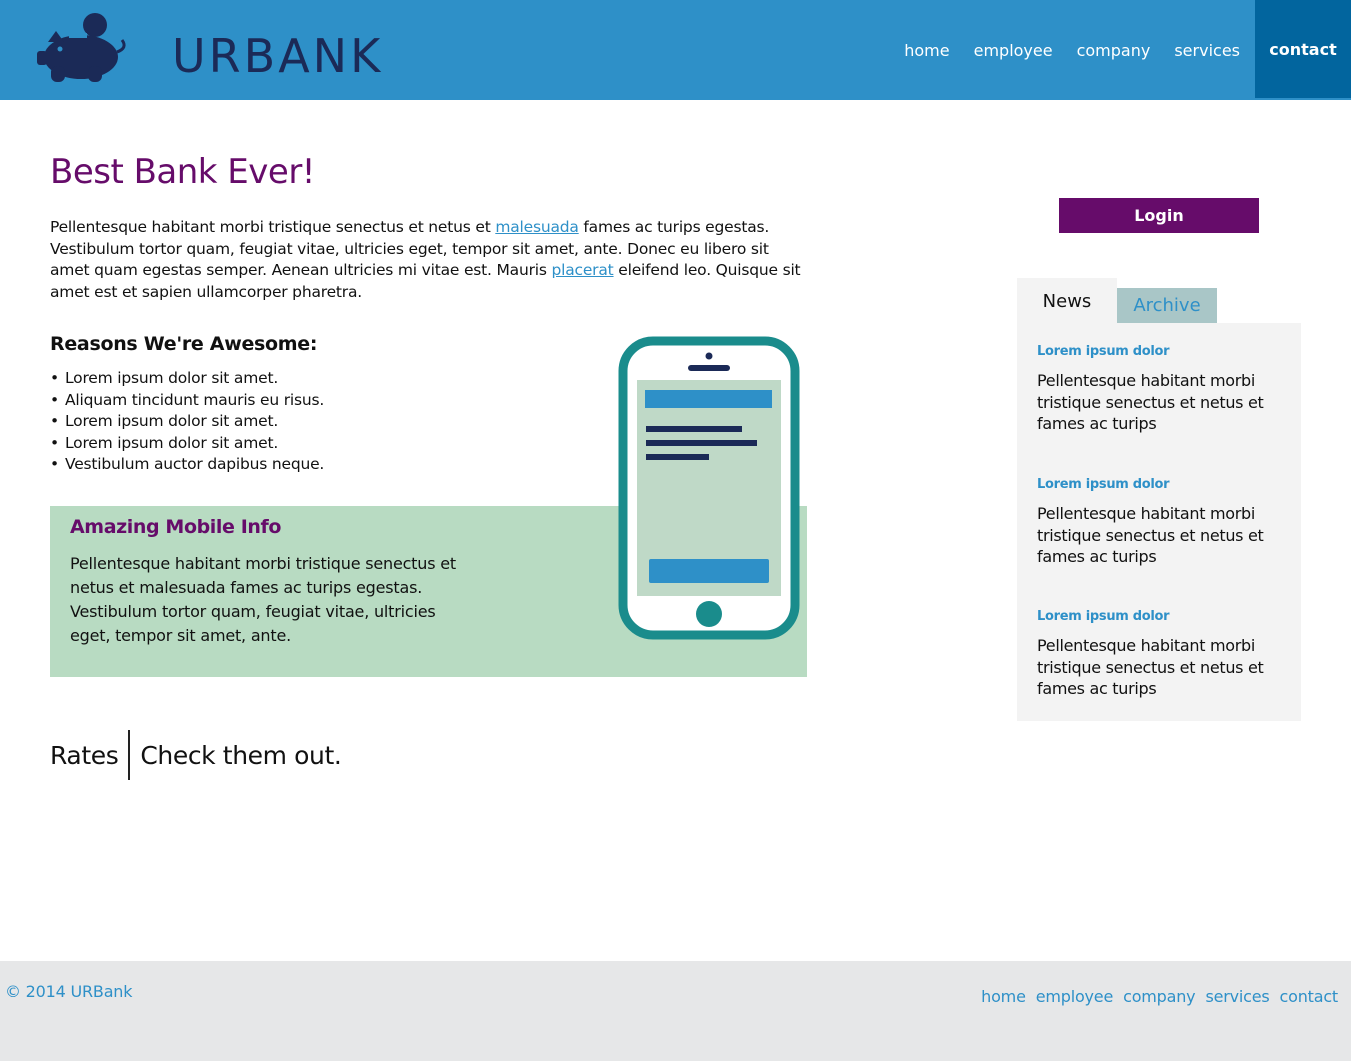 The image size is (1351, 1061). I want to click on nav-contact: contact, so click(1303, 49).